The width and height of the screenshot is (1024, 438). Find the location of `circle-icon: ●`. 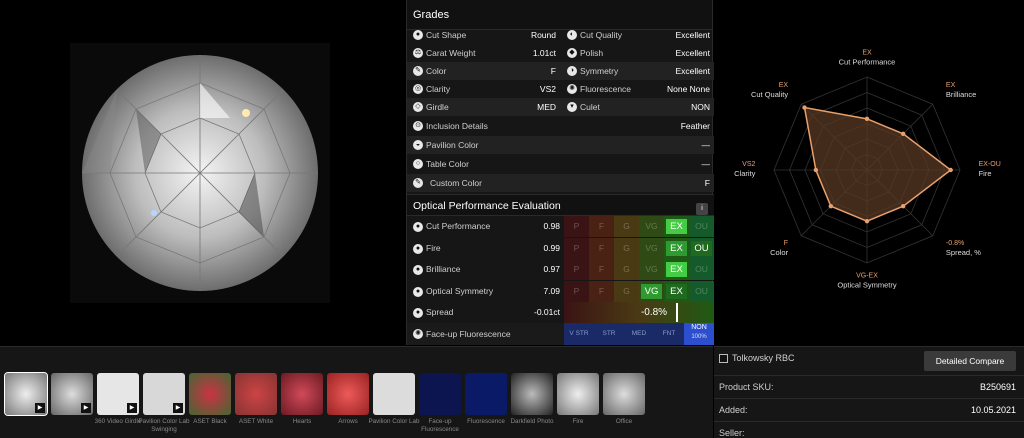

circle-icon: ● is located at coordinates (418, 35).